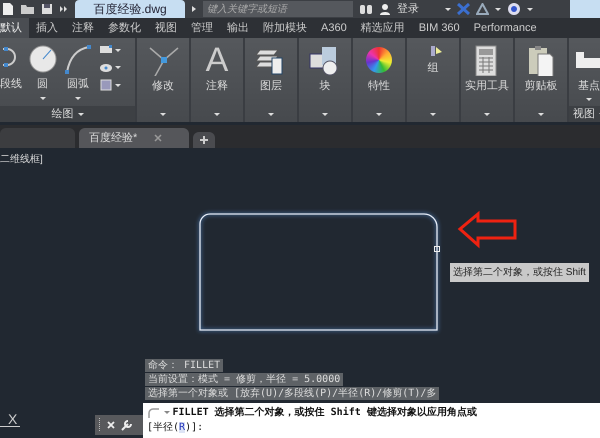  What do you see at coordinates (64, 9) in the screenshot?
I see `more-icon` at bounding box center [64, 9].